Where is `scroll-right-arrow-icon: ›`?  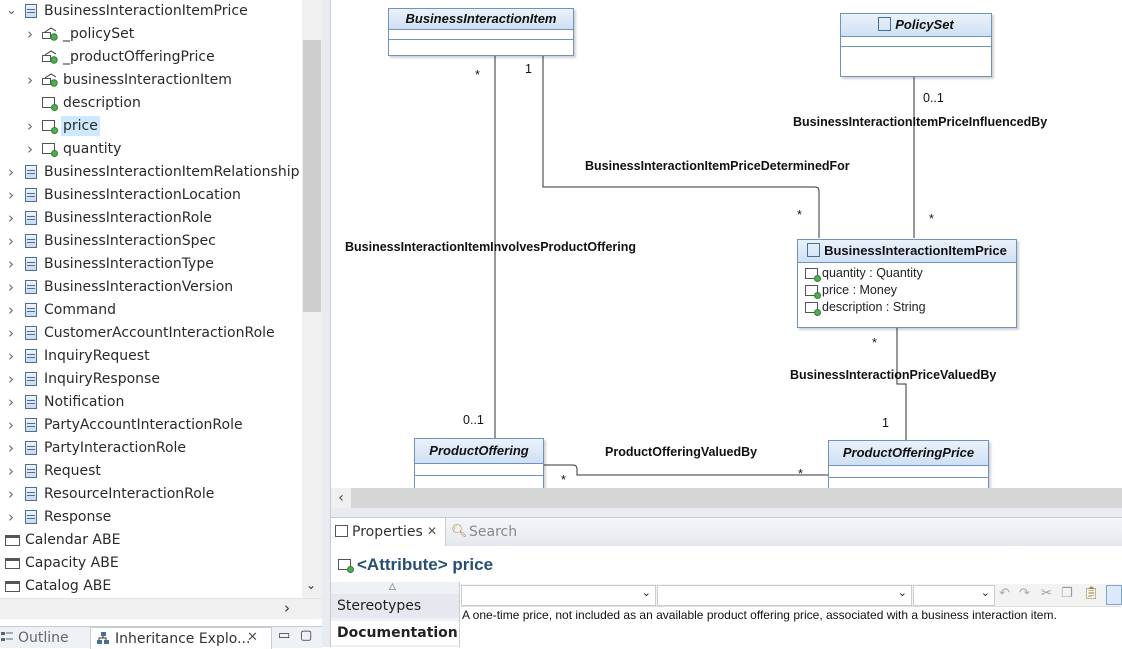 scroll-right-arrow-icon: › is located at coordinates (287, 608).